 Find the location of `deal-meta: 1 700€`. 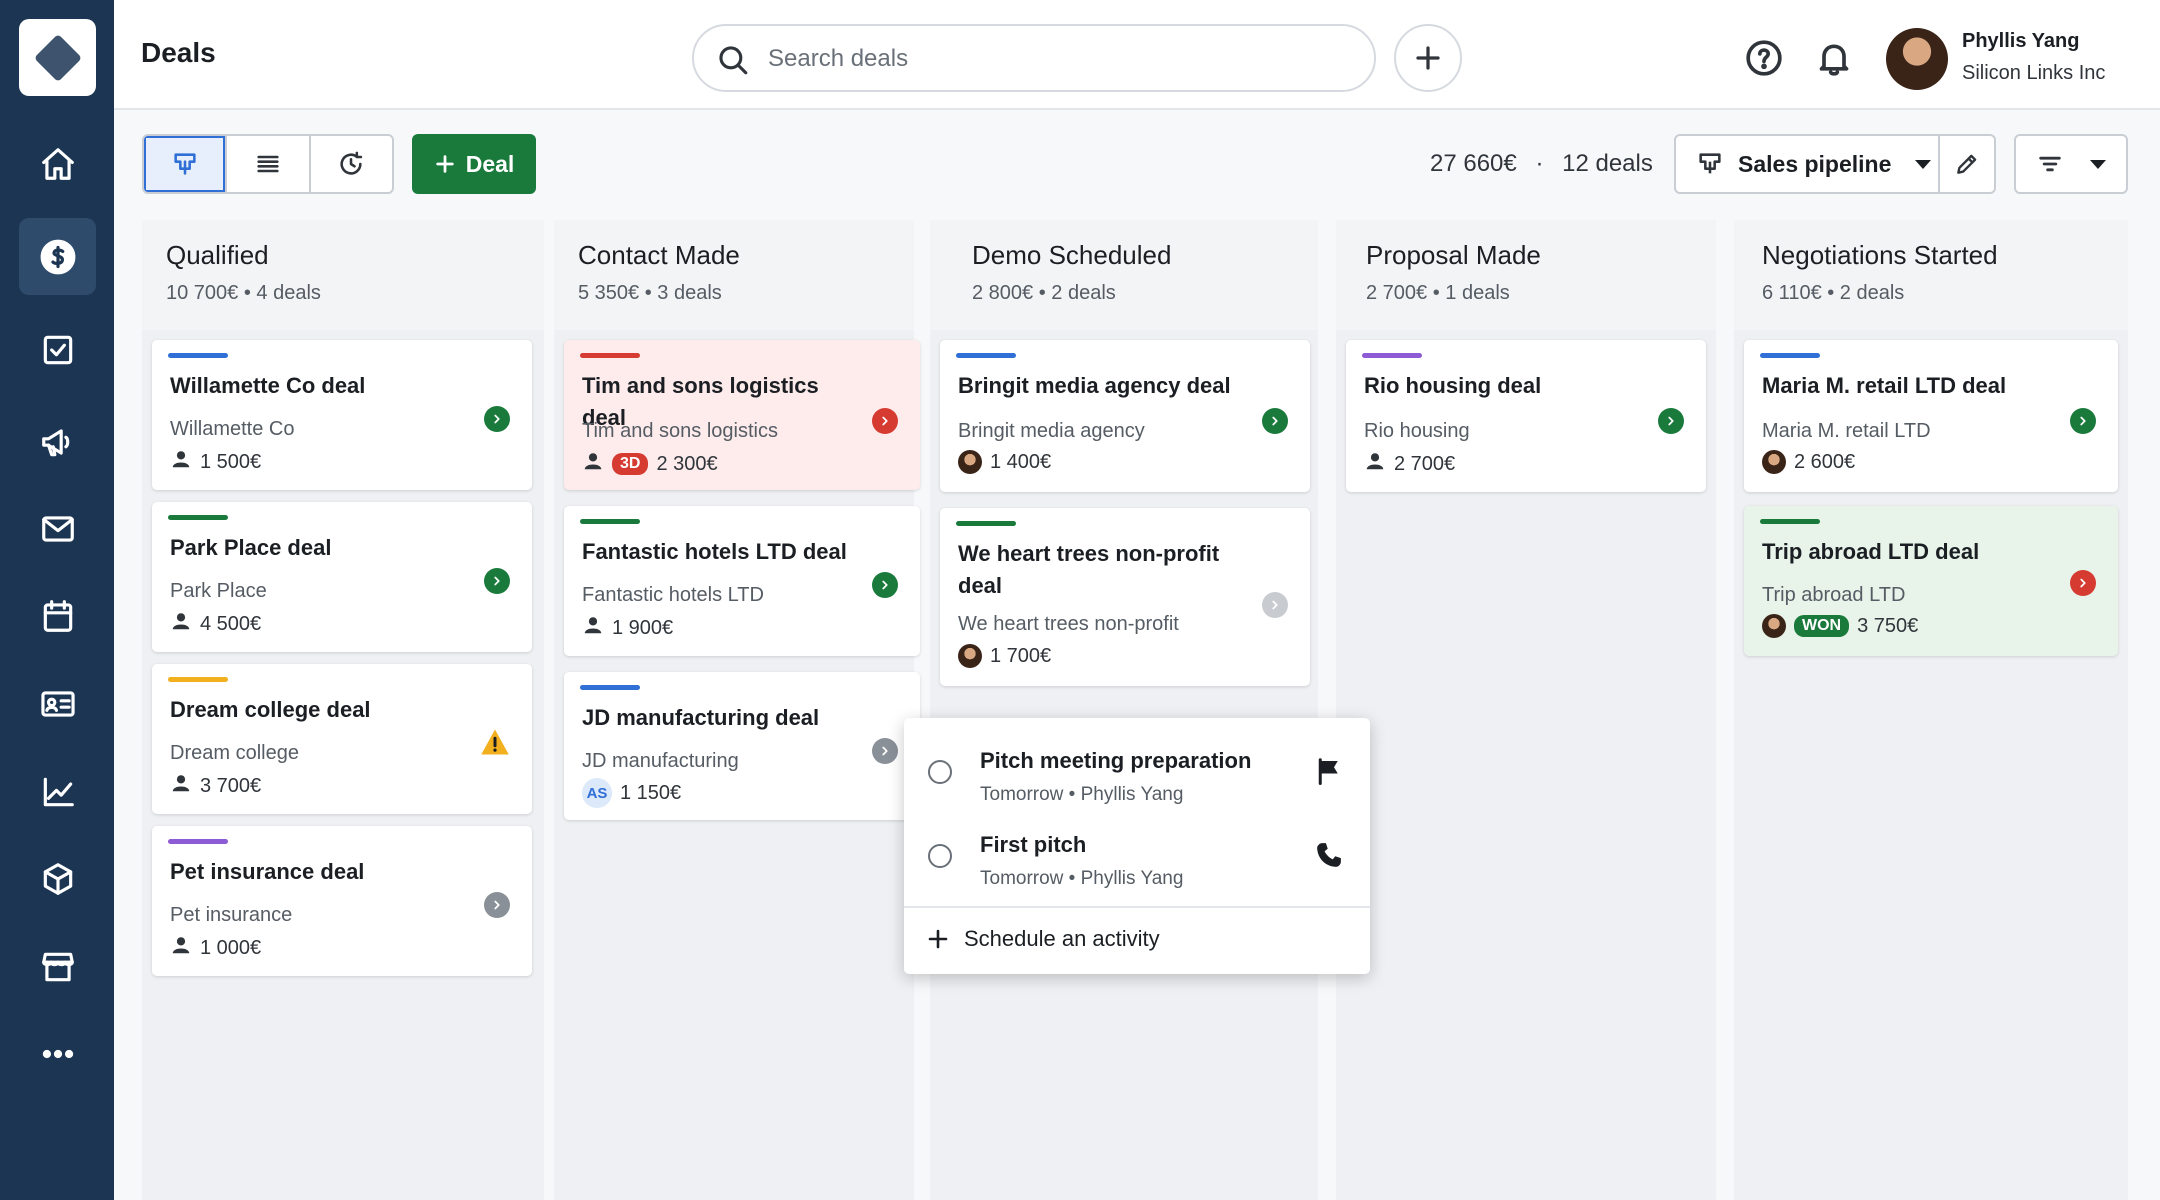

deal-meta: 1 700€ is located at coordinates (1004, 656).